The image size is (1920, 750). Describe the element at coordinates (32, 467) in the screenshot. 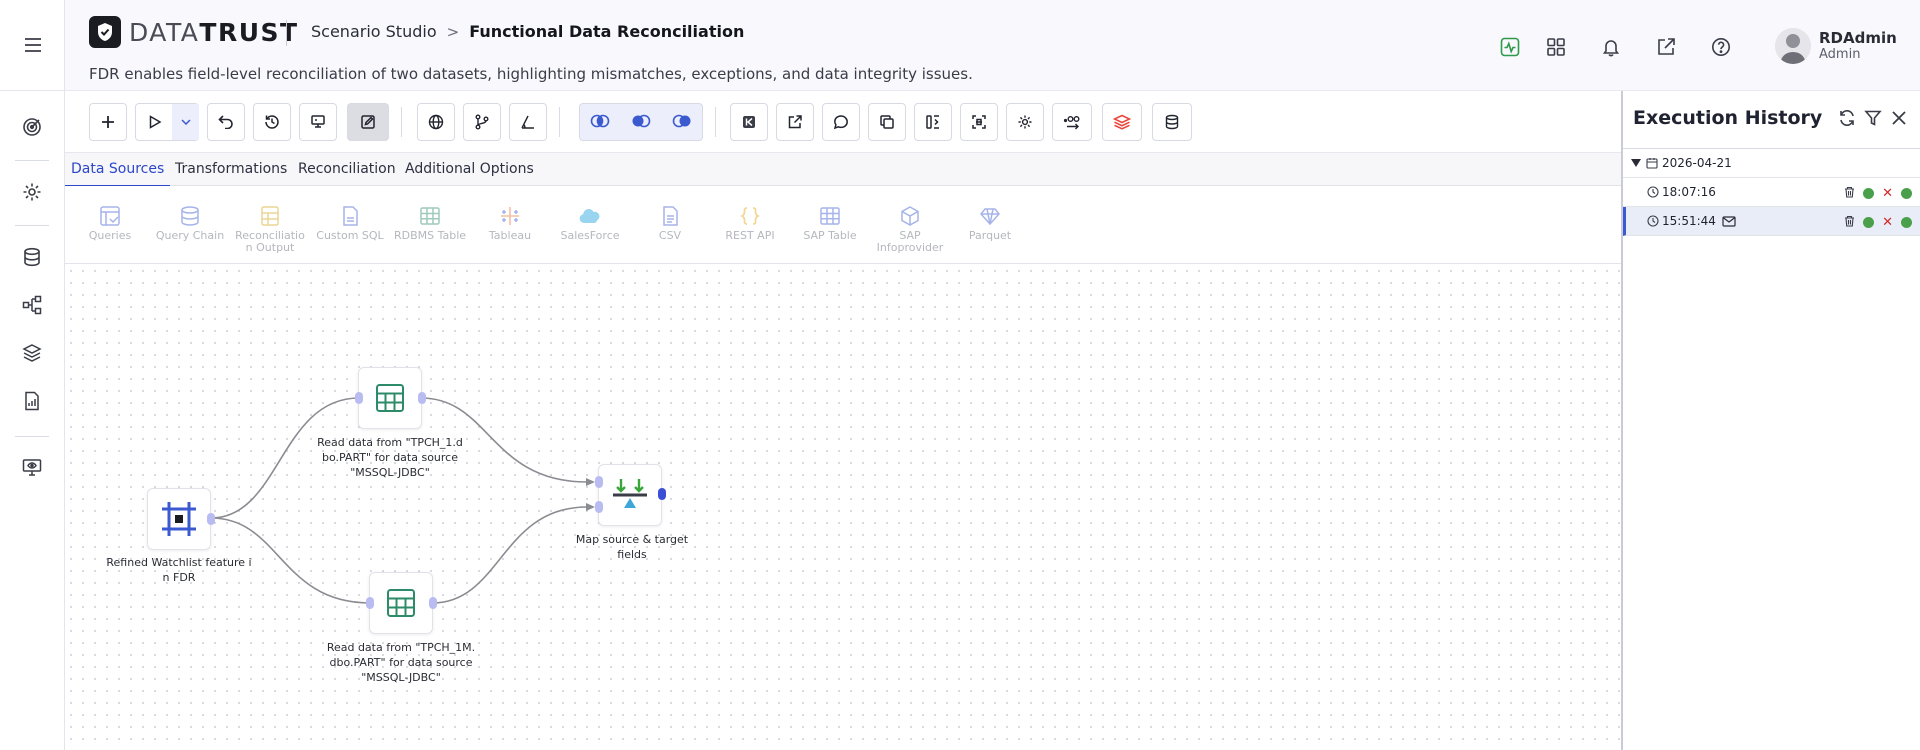

I see `rail-item-monitor` at that location.